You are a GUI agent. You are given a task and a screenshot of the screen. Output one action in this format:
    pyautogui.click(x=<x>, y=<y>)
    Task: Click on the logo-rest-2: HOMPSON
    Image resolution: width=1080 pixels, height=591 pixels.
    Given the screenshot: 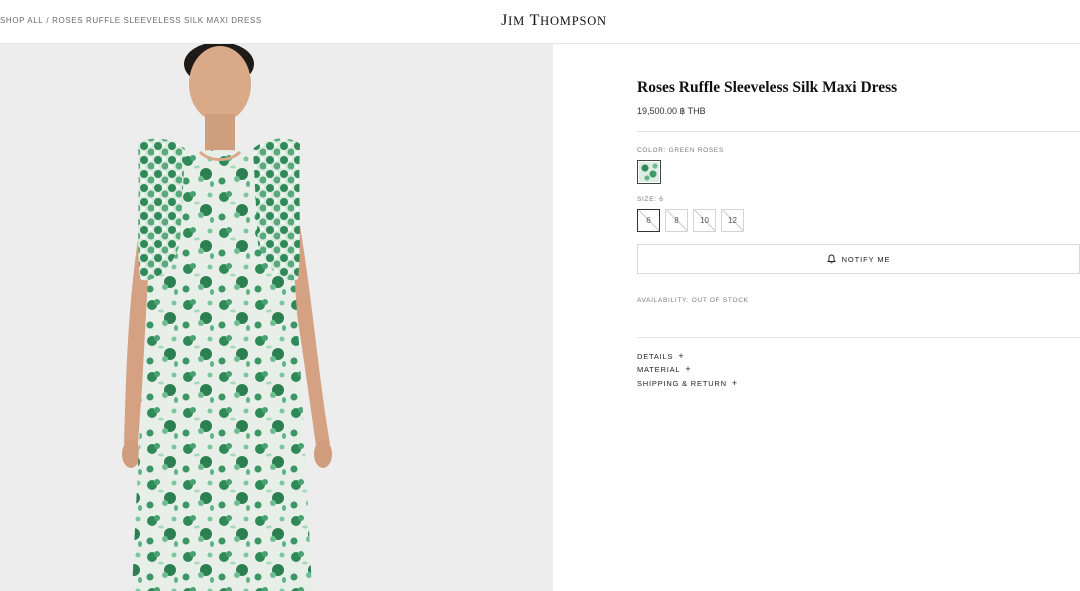 What is the action you would take?
    pyautogui.click(x=573, y=21)
    